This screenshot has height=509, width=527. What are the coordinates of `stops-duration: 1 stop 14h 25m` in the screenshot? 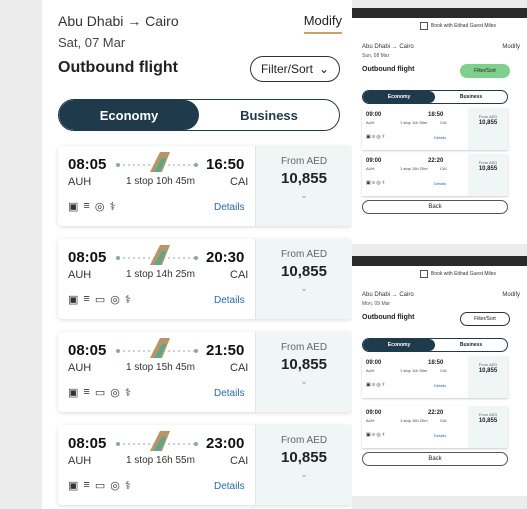 It's located at (160, 274).